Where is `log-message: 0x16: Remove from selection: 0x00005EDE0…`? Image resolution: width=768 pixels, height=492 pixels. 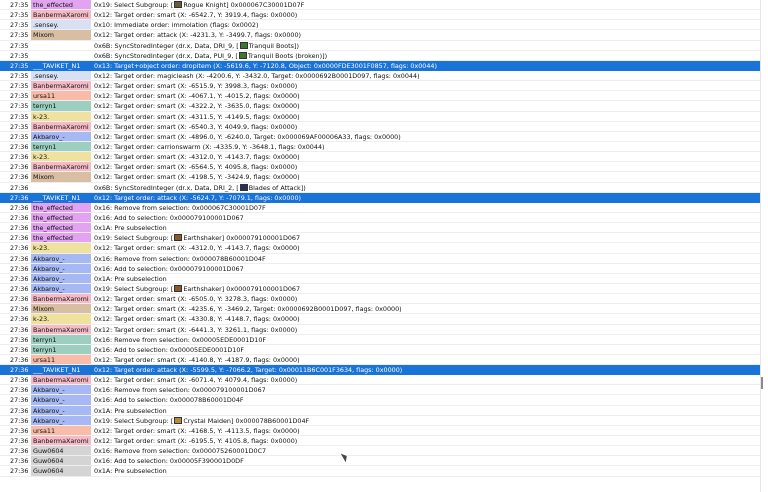 log-message: 0x16: Remove from selection: 0x00005EDE0… is located at coordinates (427, 339).